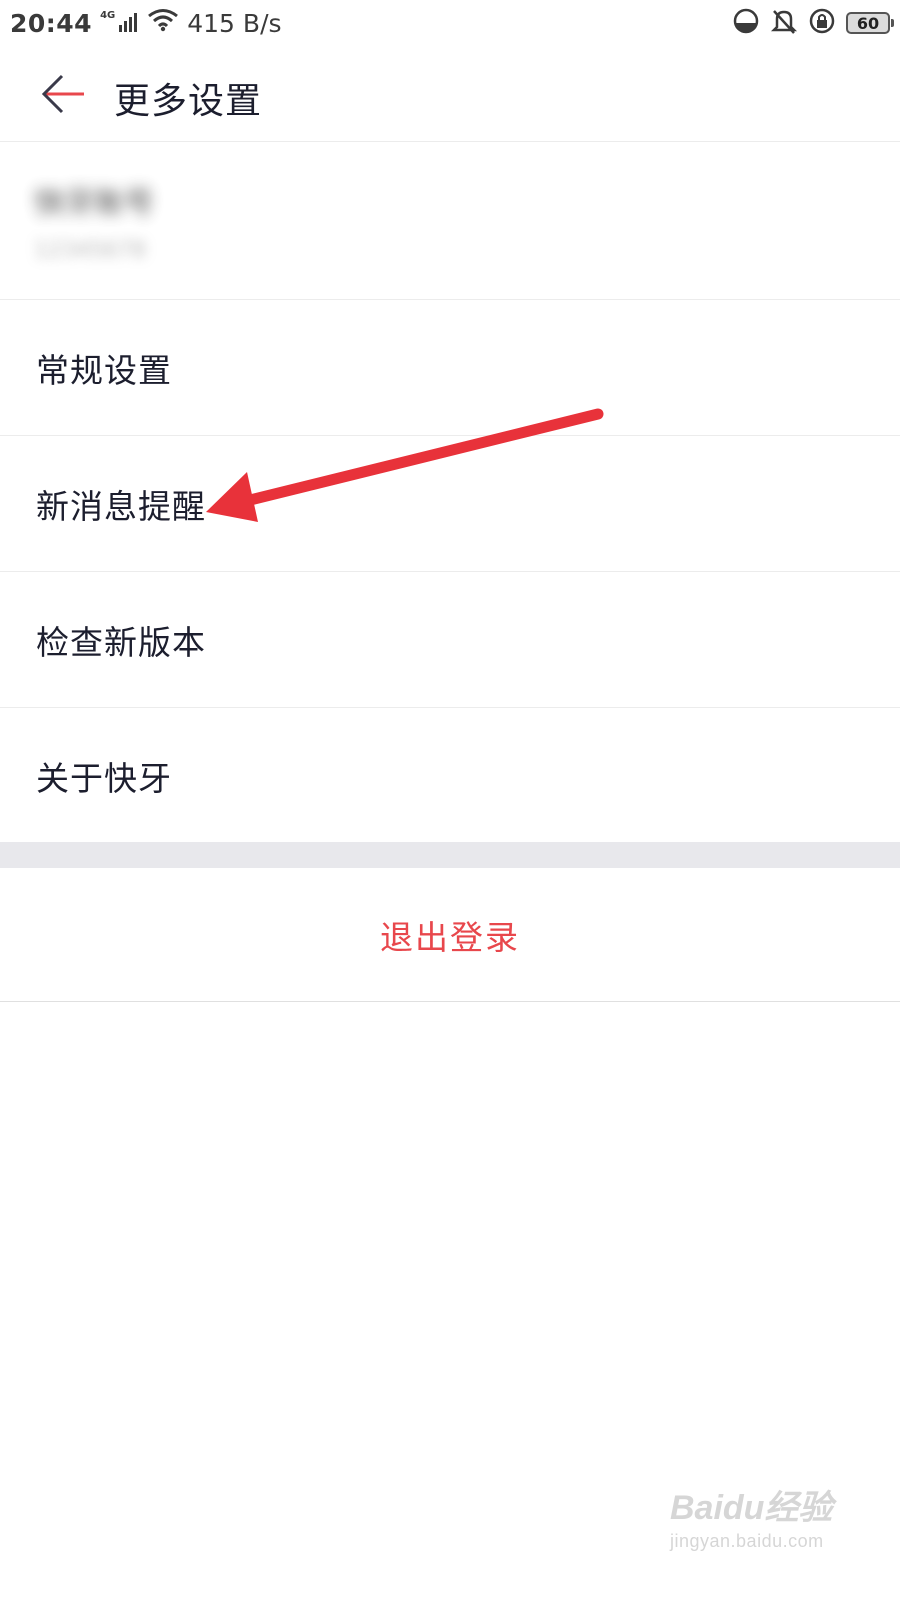  I want to click on menu-item-label: 检查新版本, so click(121, 642).